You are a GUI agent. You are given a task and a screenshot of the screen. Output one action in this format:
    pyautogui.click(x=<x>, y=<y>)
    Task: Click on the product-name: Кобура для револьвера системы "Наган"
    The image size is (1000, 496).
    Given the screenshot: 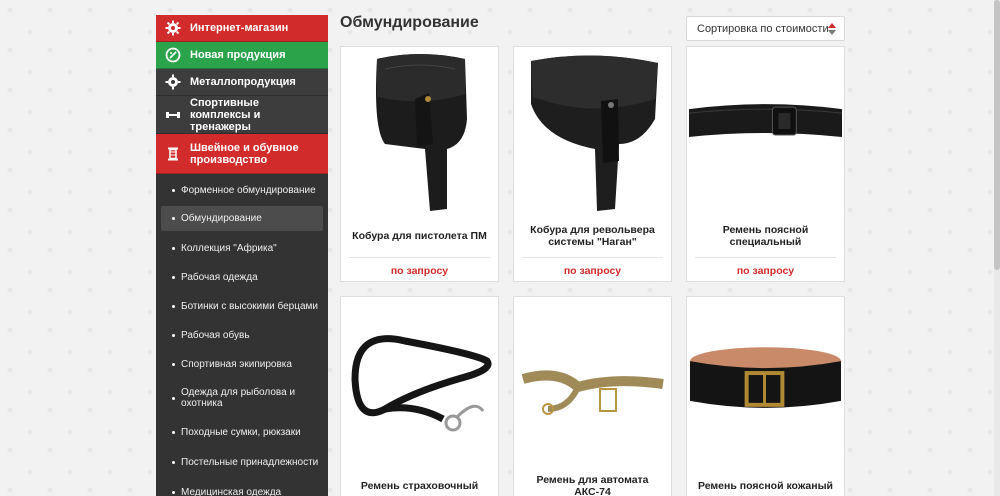 What is the action you would take?
    pyautogui.click(x=592, y=236)
    